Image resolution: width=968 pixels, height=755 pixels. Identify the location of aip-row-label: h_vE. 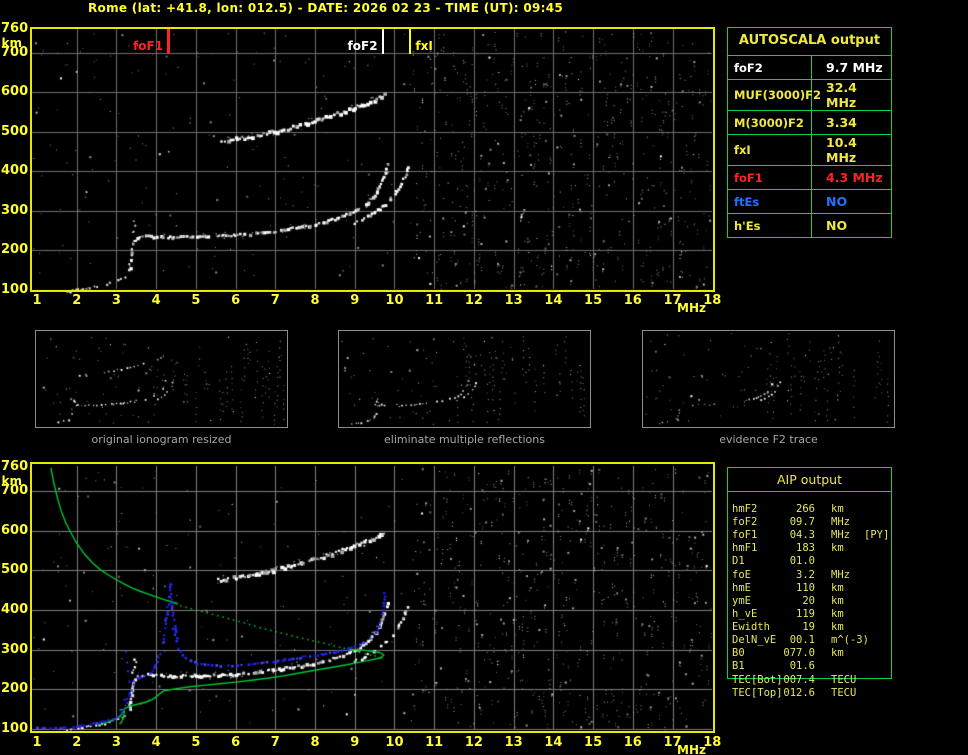
(745, 613).